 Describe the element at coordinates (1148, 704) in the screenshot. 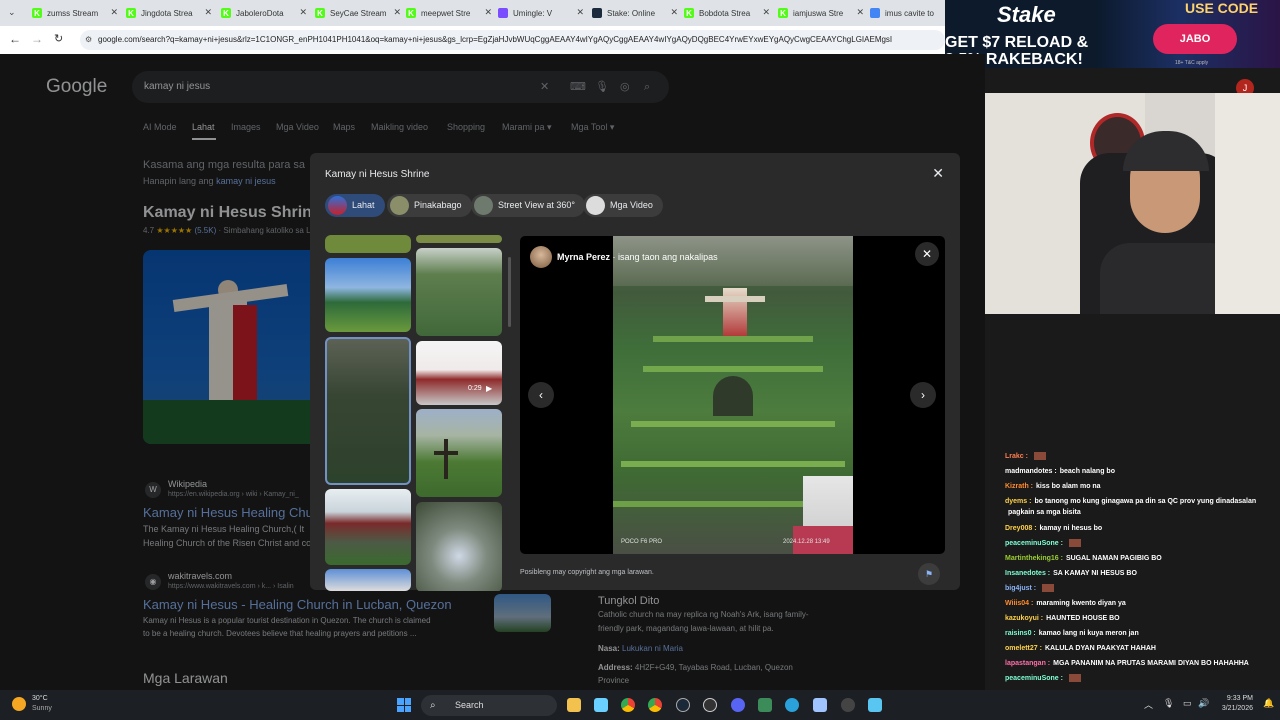

I see `tray-chevron-icon: ︿` at that location.